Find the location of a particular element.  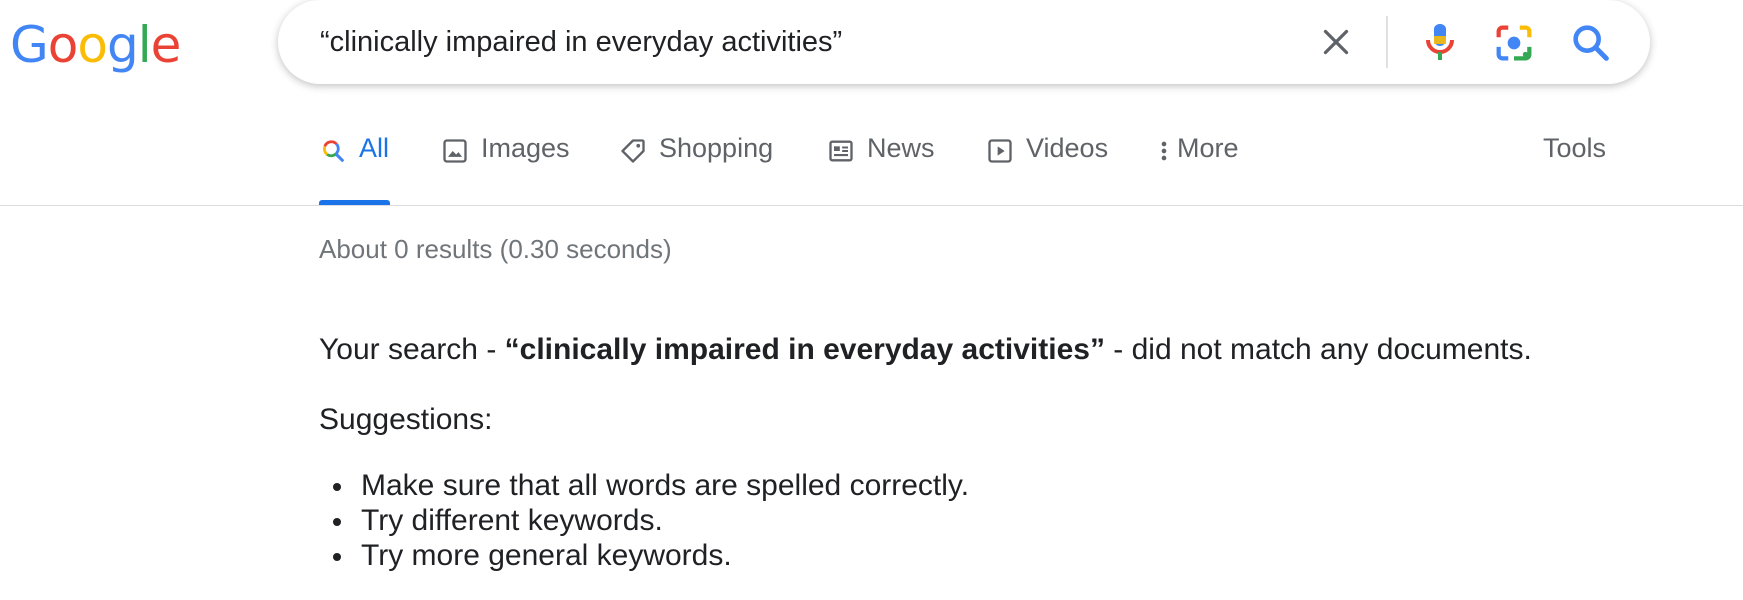

tag-icon is located at coordinates (633, 151).